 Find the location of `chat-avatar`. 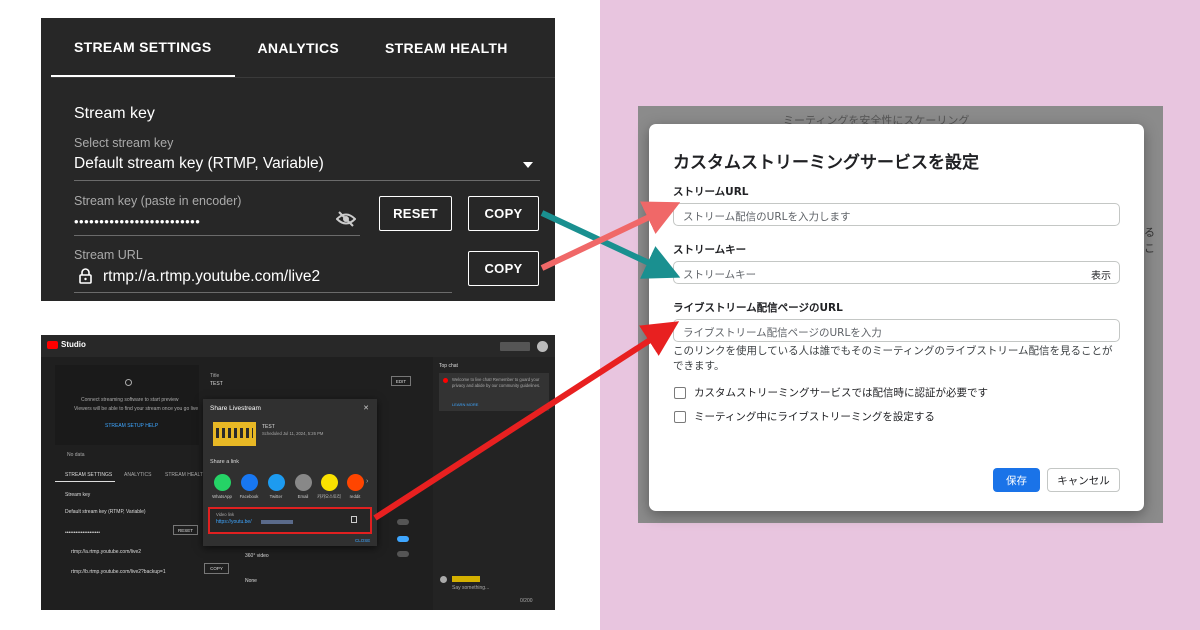

chat-avatar is located at coordinates (443, 579).